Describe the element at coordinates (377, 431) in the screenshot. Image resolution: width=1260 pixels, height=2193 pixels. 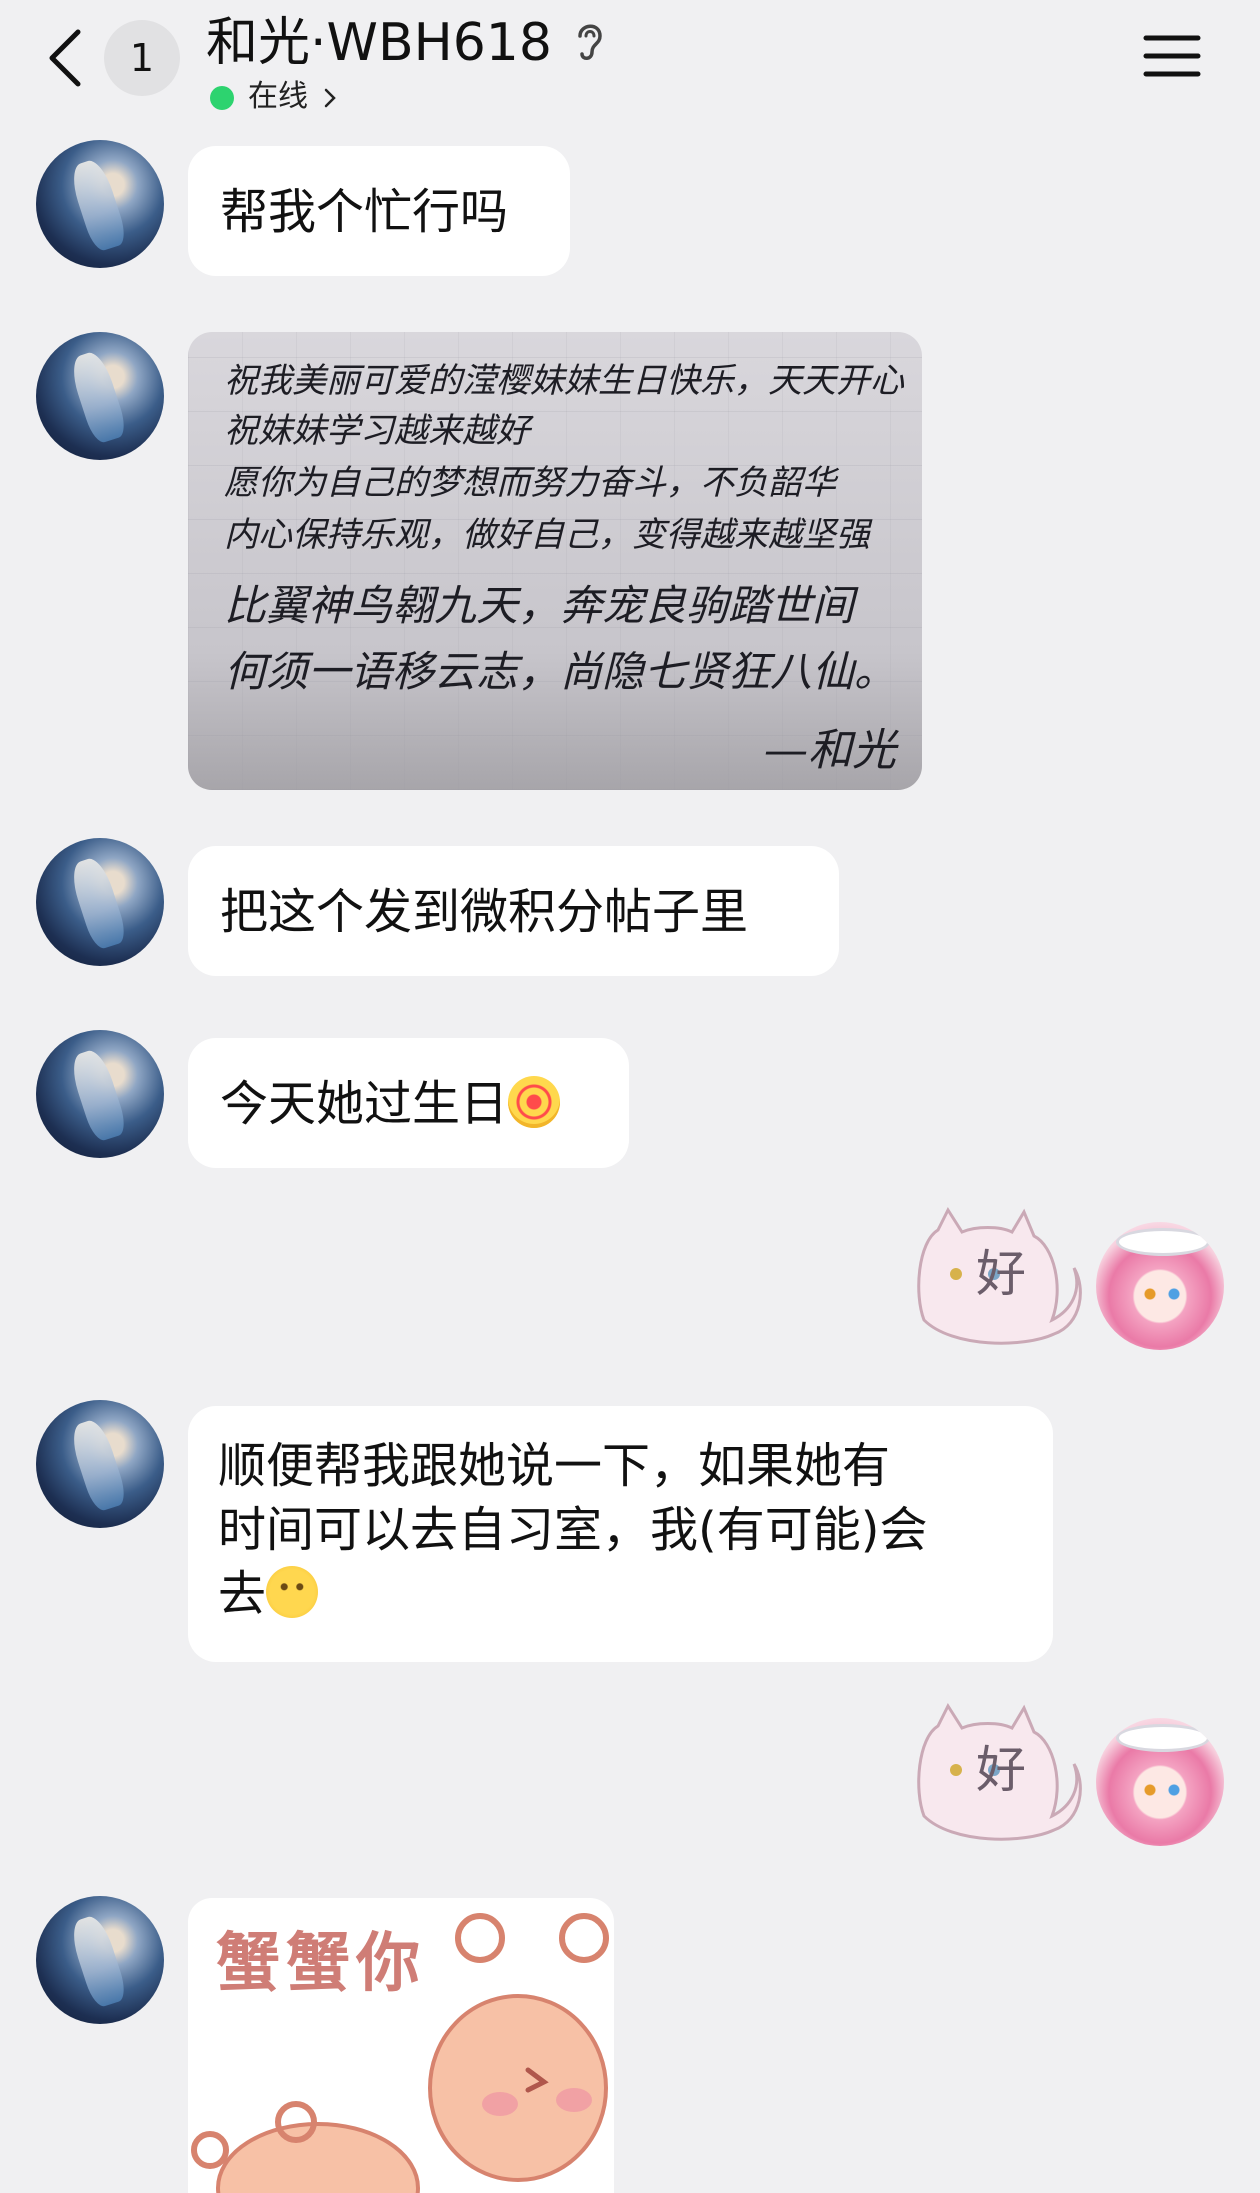
I see `note-line: 祝妹妹学习越来越好` at that location.